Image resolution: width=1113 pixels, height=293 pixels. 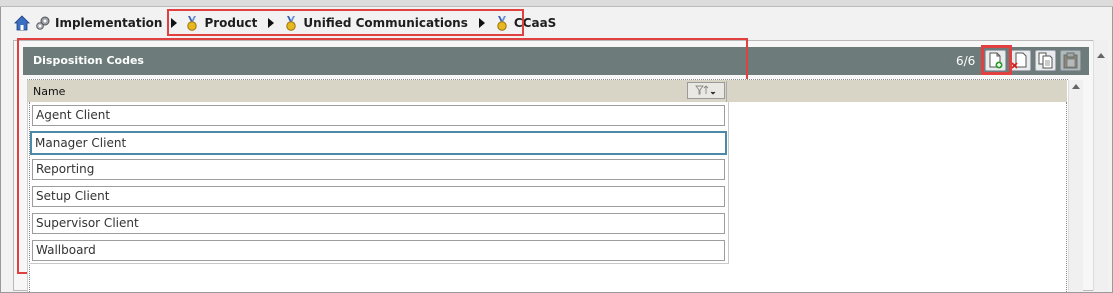 I want to click on breadcrumb-highlight-box, so click(x=345, y=22).